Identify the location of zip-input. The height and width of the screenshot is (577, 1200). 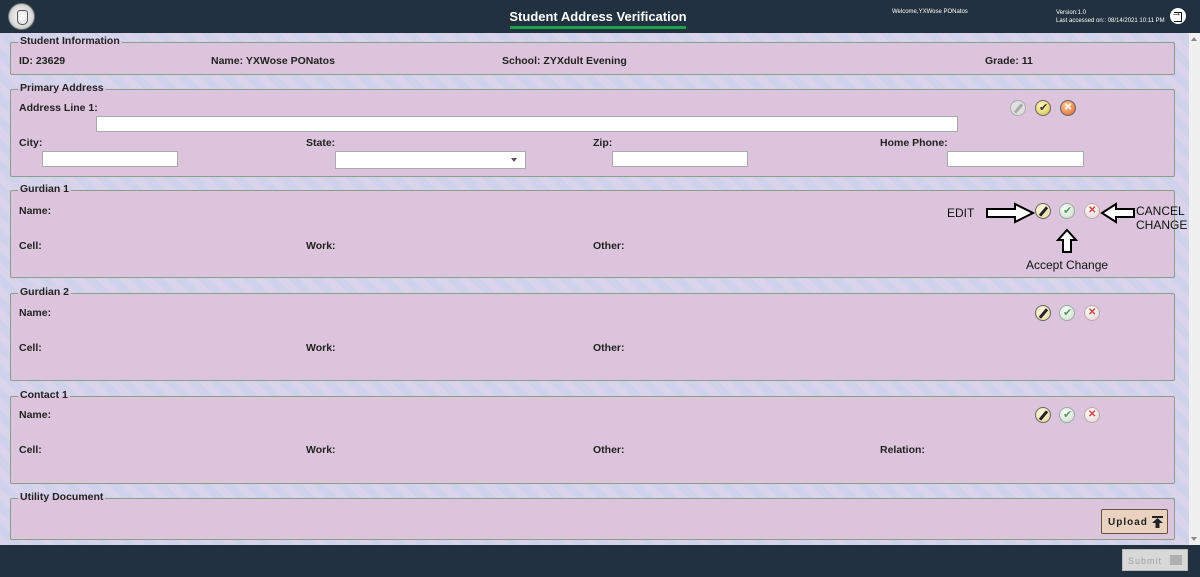
(680, 159).